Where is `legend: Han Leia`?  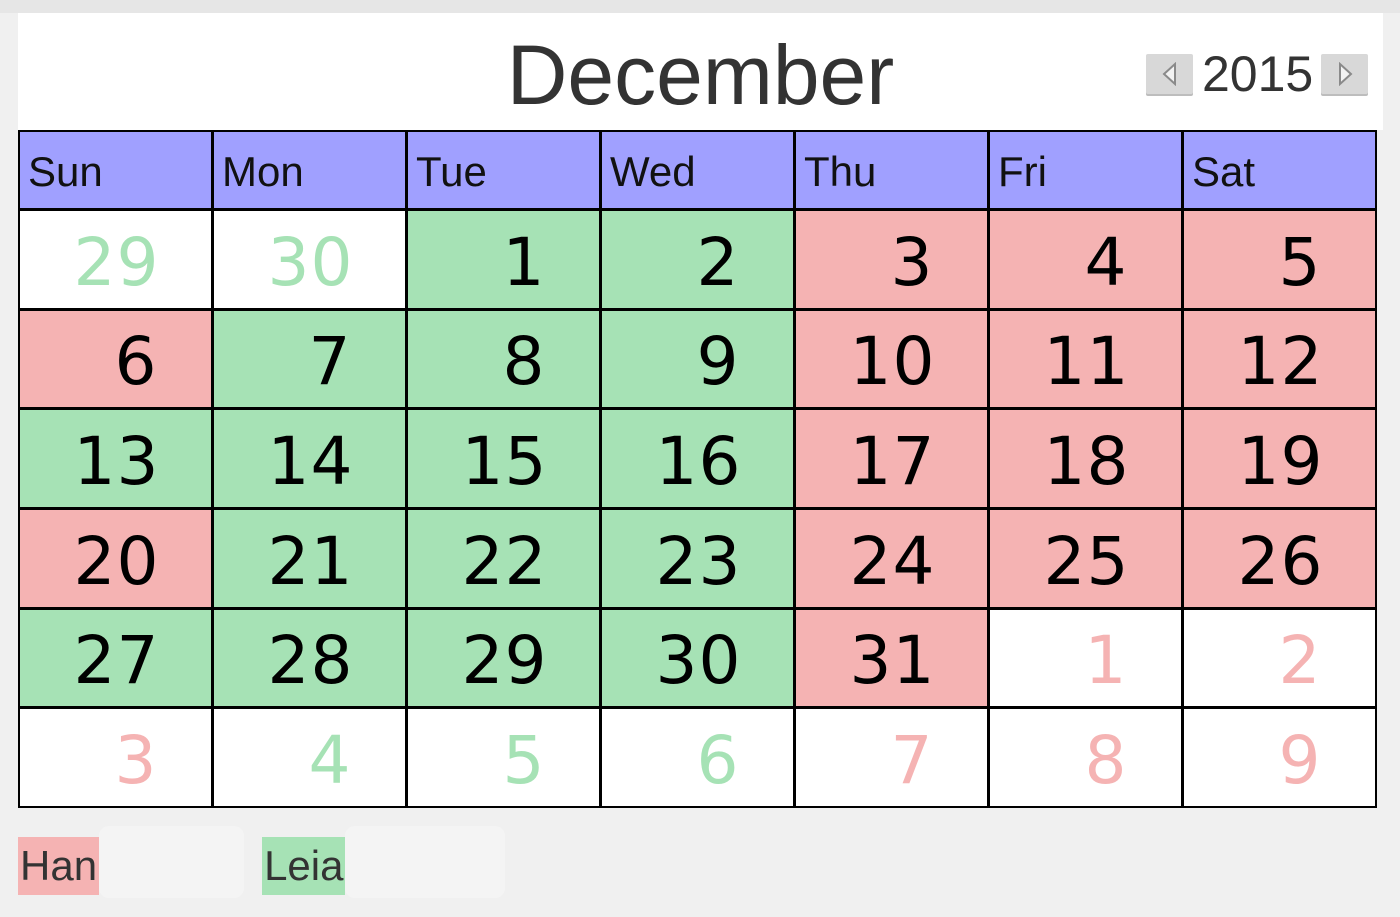 legend: Han Leia is located at coordinates (262, 862).